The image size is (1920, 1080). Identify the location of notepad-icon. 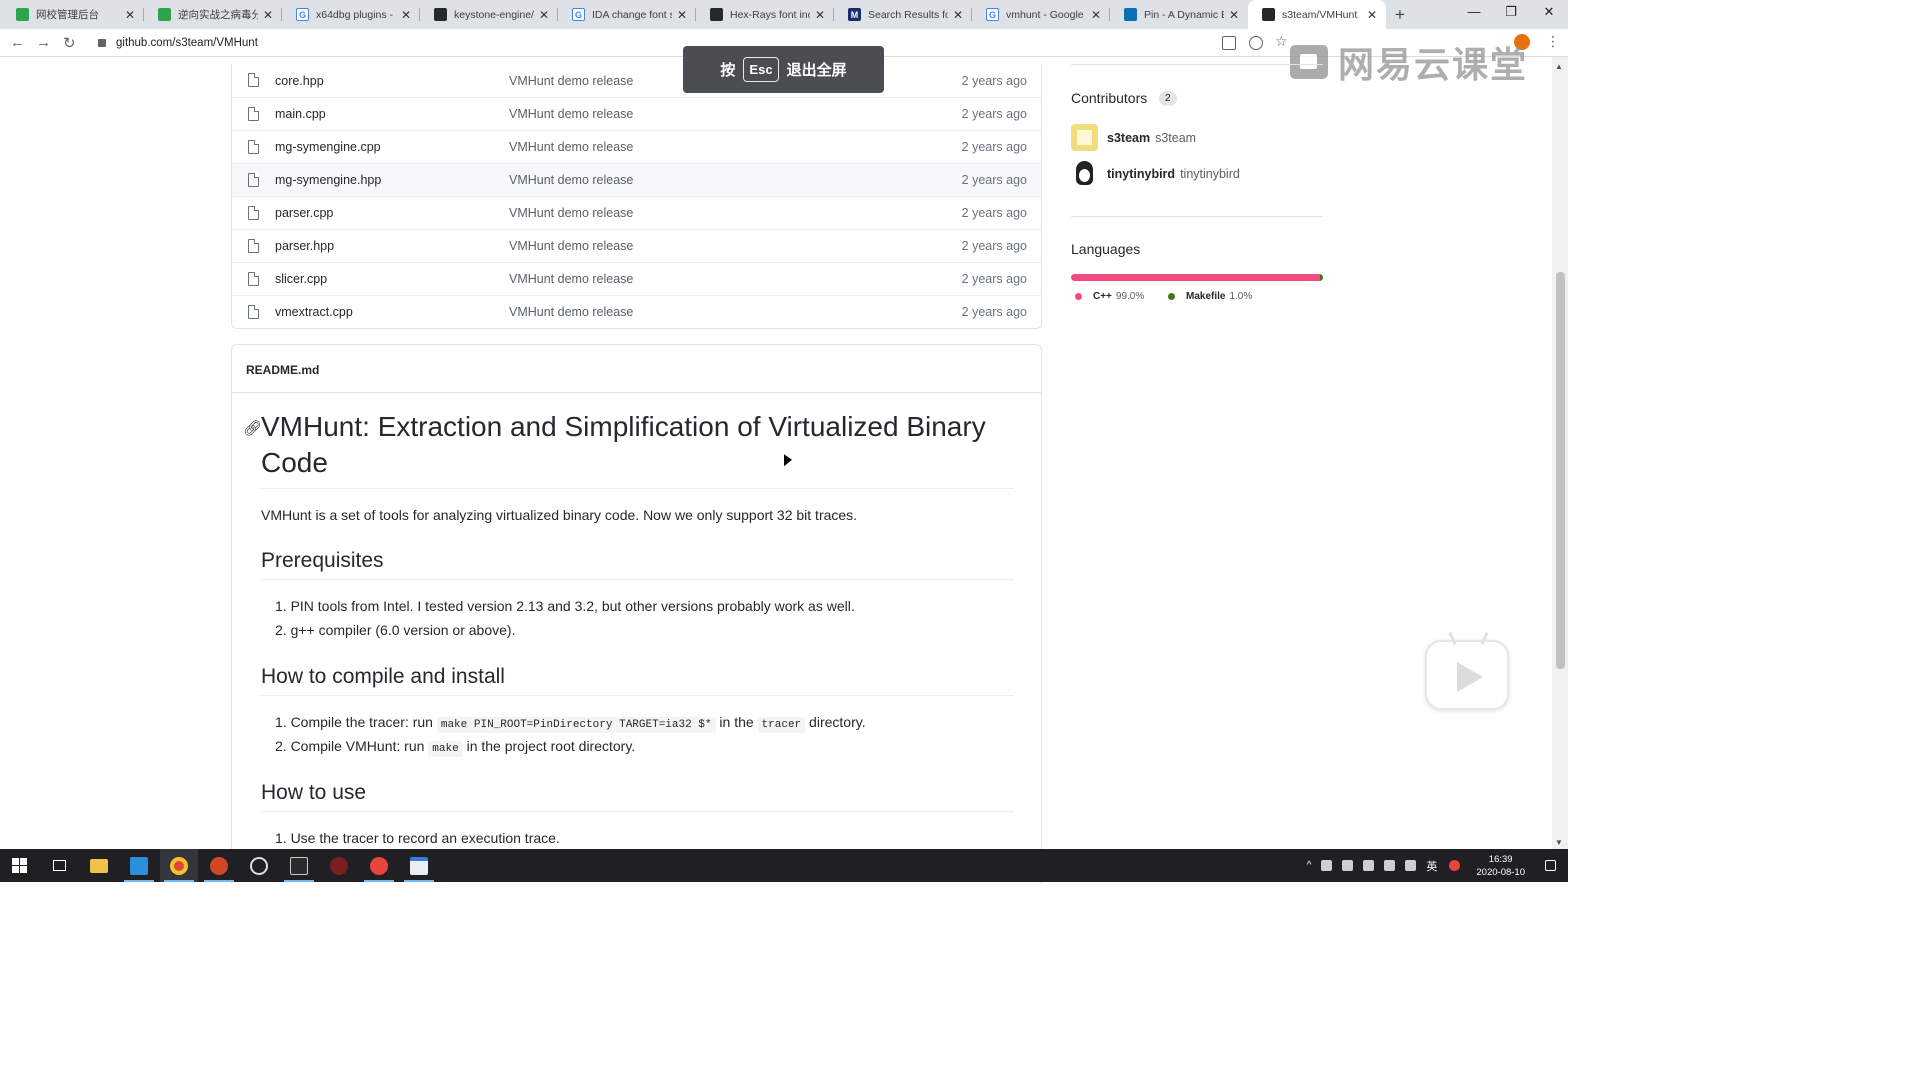
(419, 865).